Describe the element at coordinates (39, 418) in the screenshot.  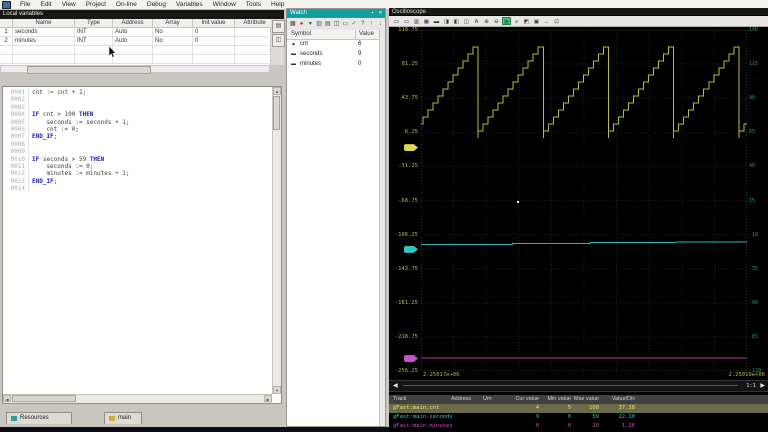
I see `tab-resources: Resources` at that location.